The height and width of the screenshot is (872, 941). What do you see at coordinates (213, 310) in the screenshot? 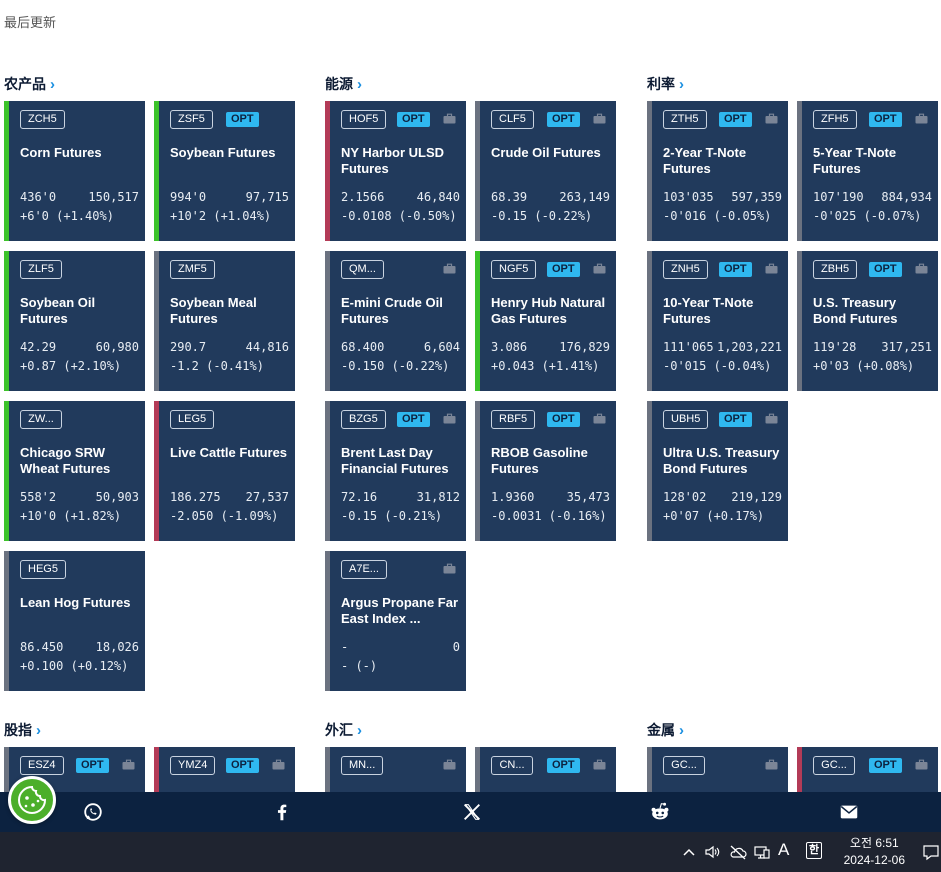
I see `contract-name: Soybean Meal Futures` at bounding box center [213, 310].